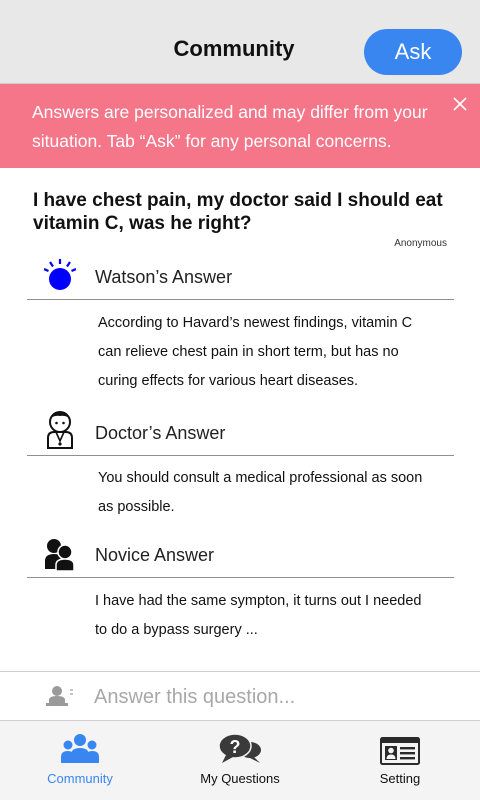  I want to click on answer-label: Novice Answer, so click(155, 555).